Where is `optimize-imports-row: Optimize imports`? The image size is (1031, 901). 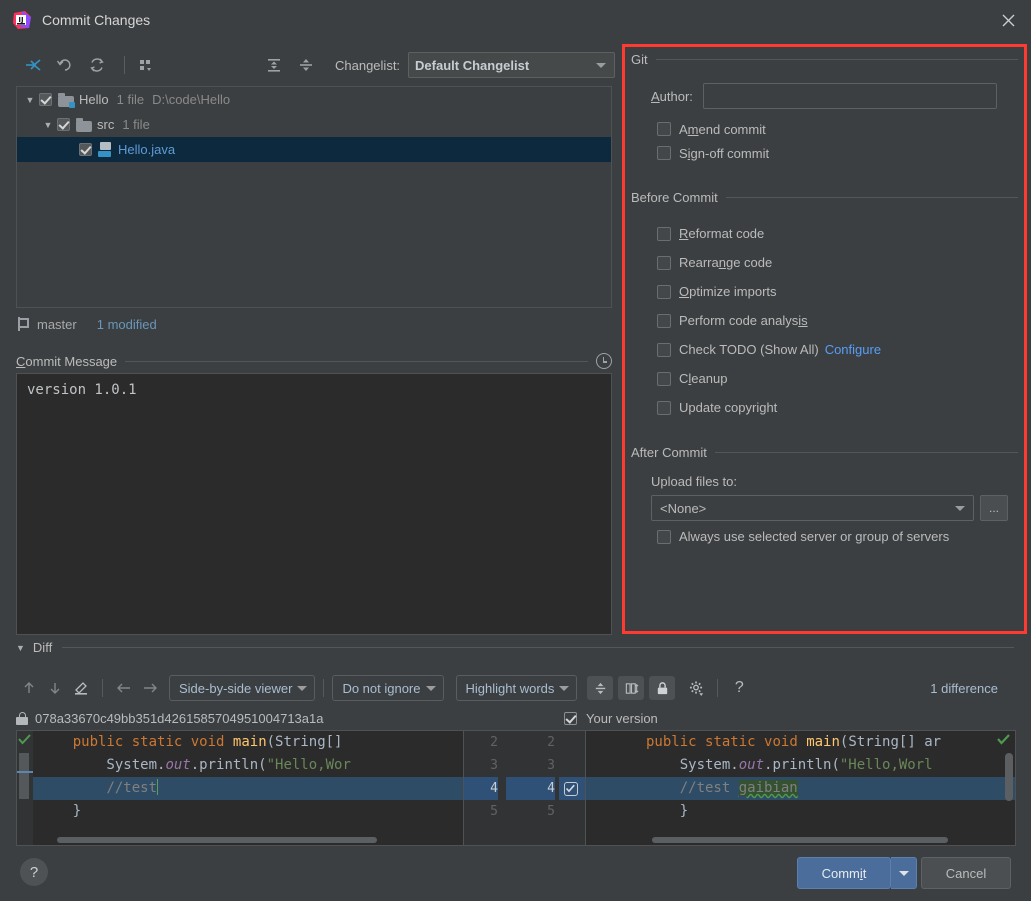
optimize-imports-row: Optimize imports is located at coordinates (824, 291).